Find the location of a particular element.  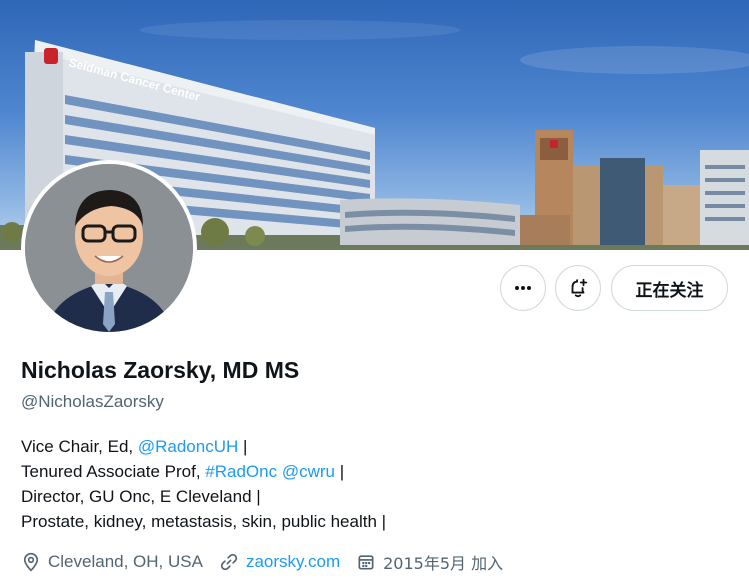

avatar-photo is located at coordinates (109, 248).